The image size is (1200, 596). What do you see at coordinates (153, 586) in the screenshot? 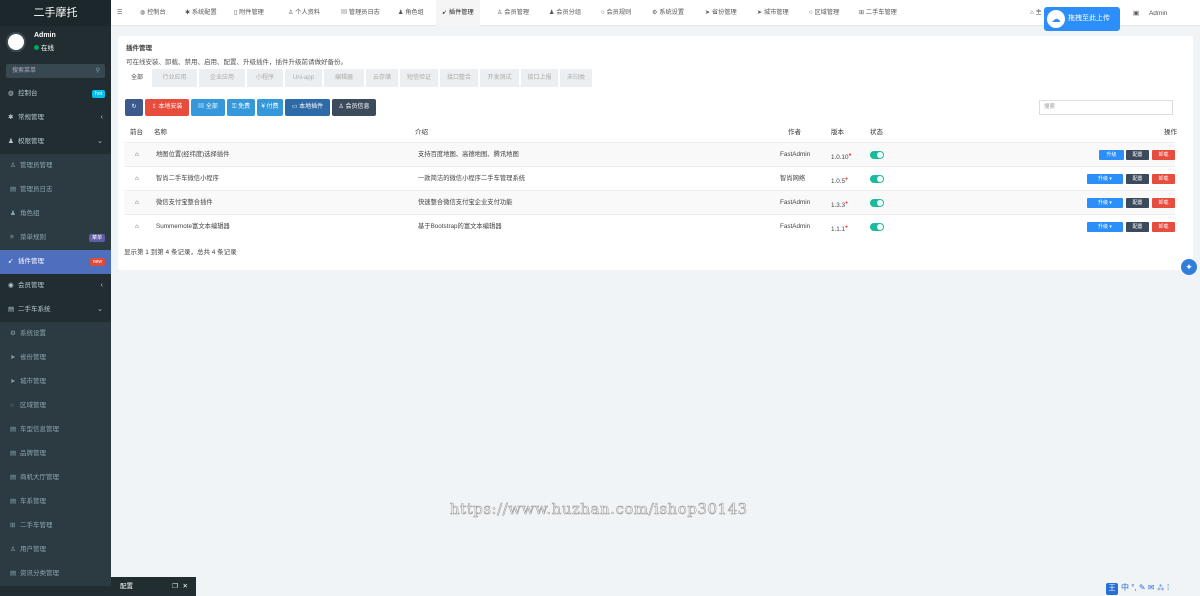
I see `minimized-window: 配置 ❐ ✕` at bounding box center [153, 586].